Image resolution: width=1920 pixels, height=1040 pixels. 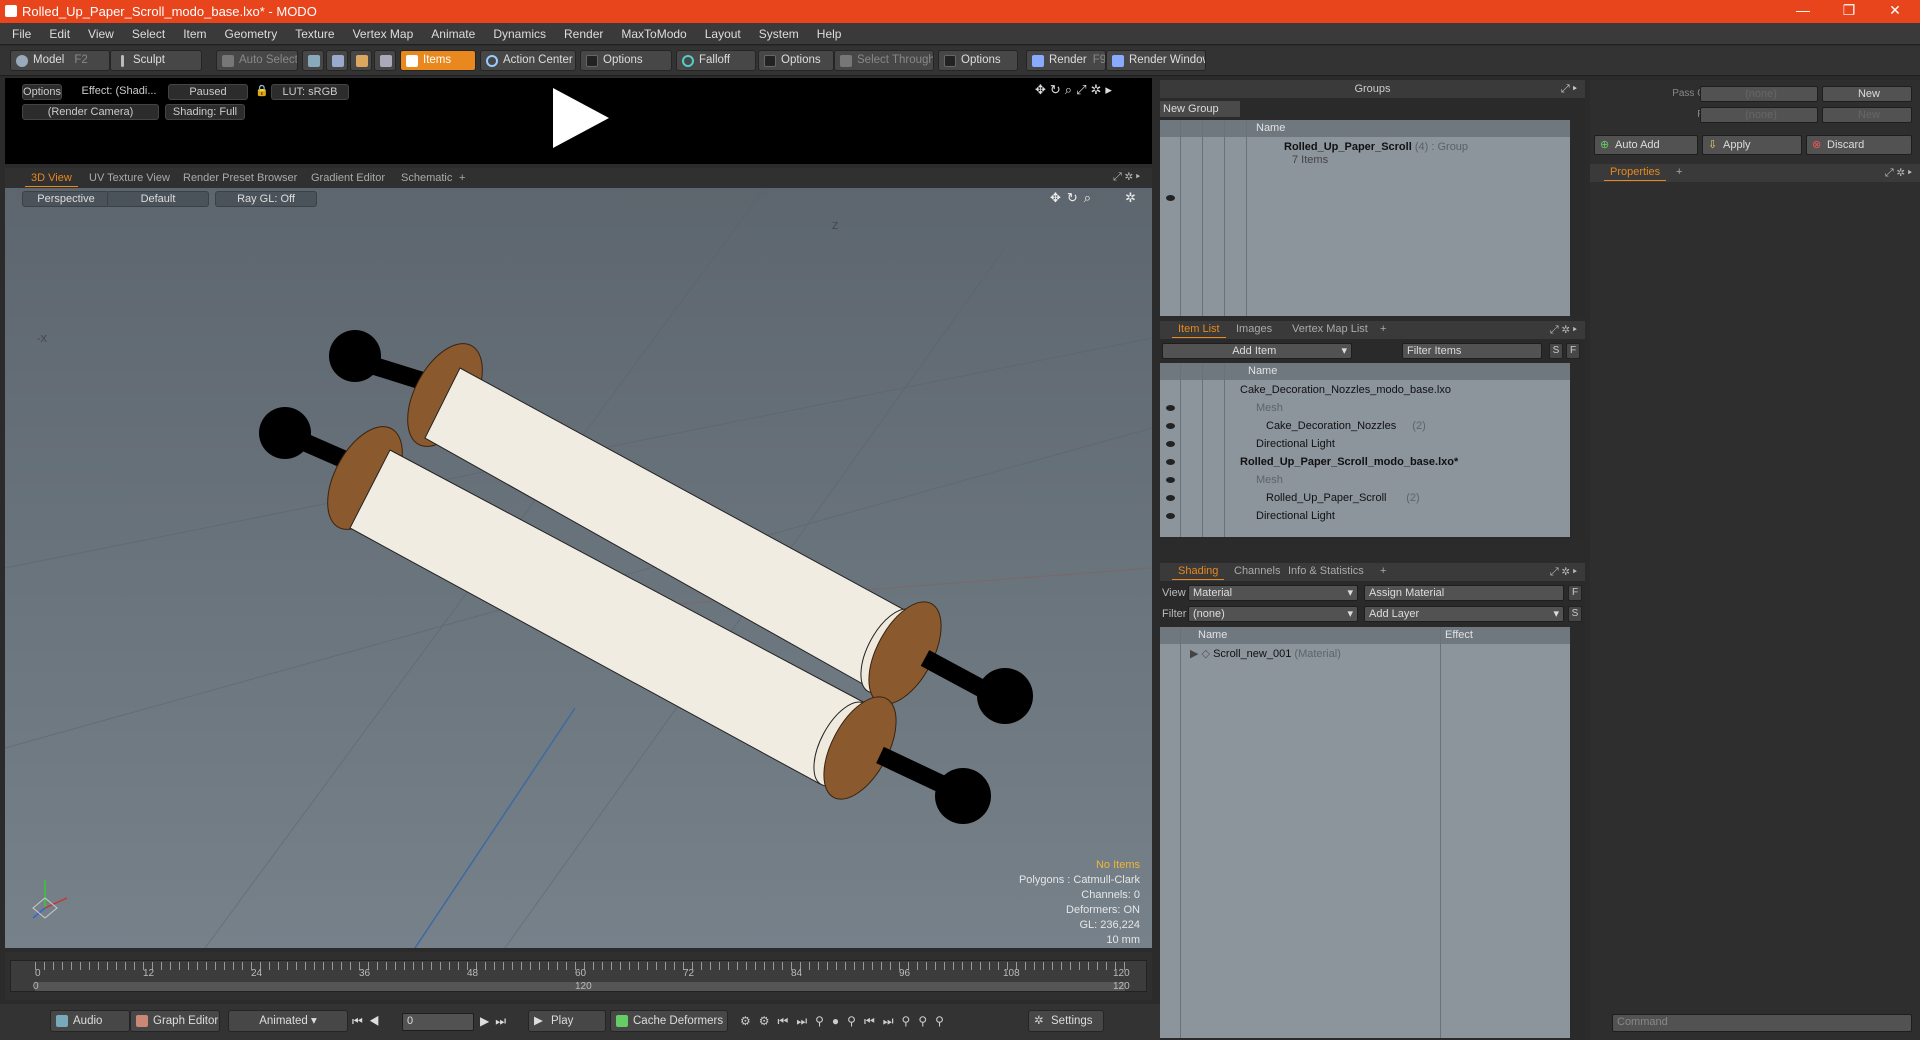 What do you see at coordinates (438, 1022) in the screenshot?
I see `current-frame-field: 0` at bounding box center [438, 1022].